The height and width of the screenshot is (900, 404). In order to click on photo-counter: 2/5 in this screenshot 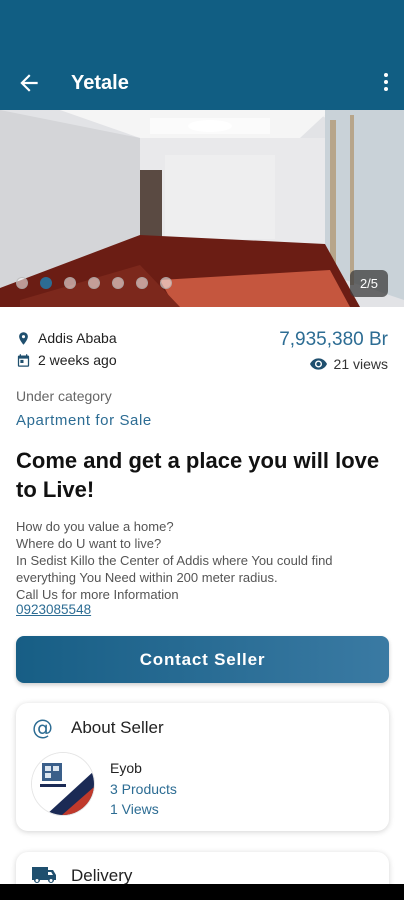, I will do `click(369, 283)`.